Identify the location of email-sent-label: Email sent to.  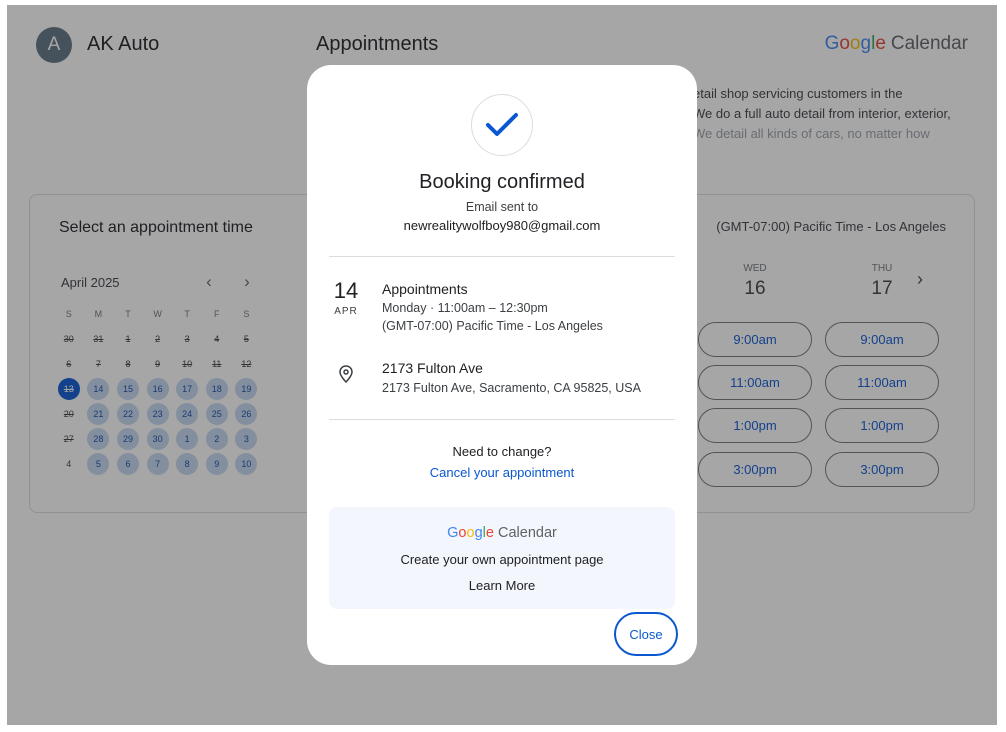
(502, 207).